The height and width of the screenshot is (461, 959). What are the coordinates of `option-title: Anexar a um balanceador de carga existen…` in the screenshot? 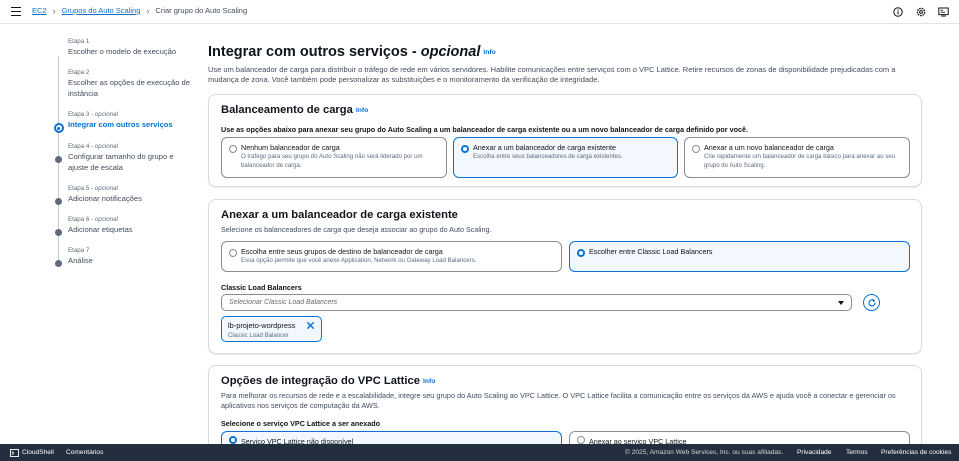 It's located at (545, 147).